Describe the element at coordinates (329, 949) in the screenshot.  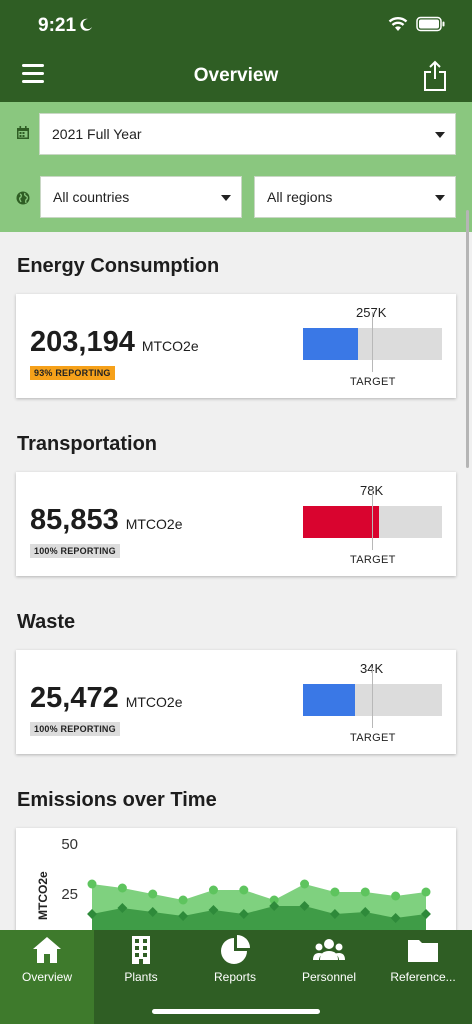
I see `people-icon` at that location.